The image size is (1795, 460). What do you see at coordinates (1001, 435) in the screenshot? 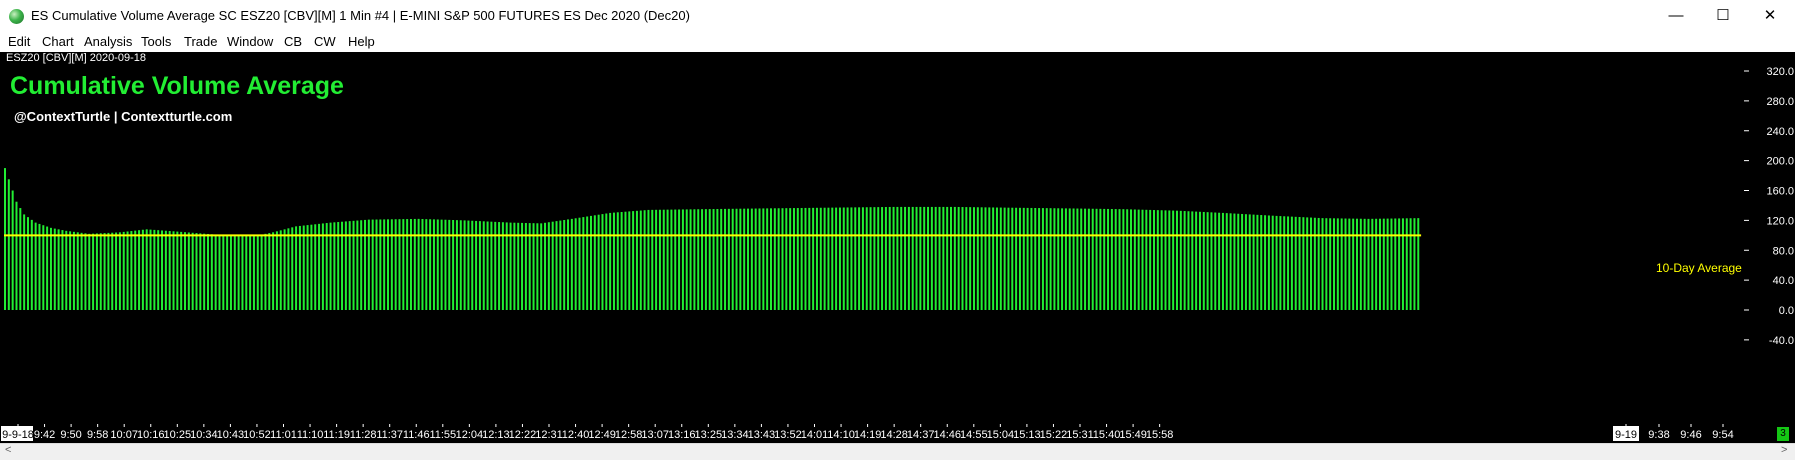
I see `x-tick-label: 15:04` at bounding box center [1001, 435].